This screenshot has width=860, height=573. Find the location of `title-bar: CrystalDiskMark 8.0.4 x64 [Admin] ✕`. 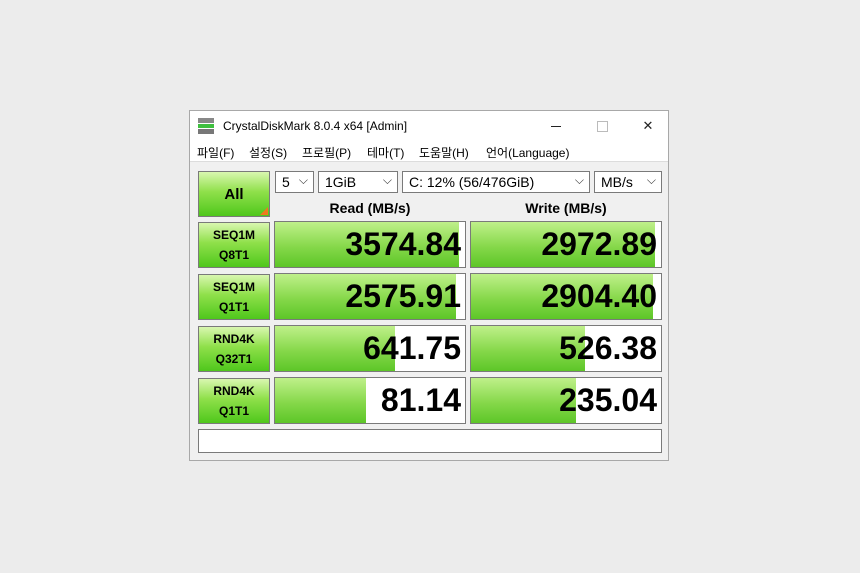

title-bar: CrystalDiskMark 8.0.4 x64 [Admin] ✕ is located at coordinates (429, 126).